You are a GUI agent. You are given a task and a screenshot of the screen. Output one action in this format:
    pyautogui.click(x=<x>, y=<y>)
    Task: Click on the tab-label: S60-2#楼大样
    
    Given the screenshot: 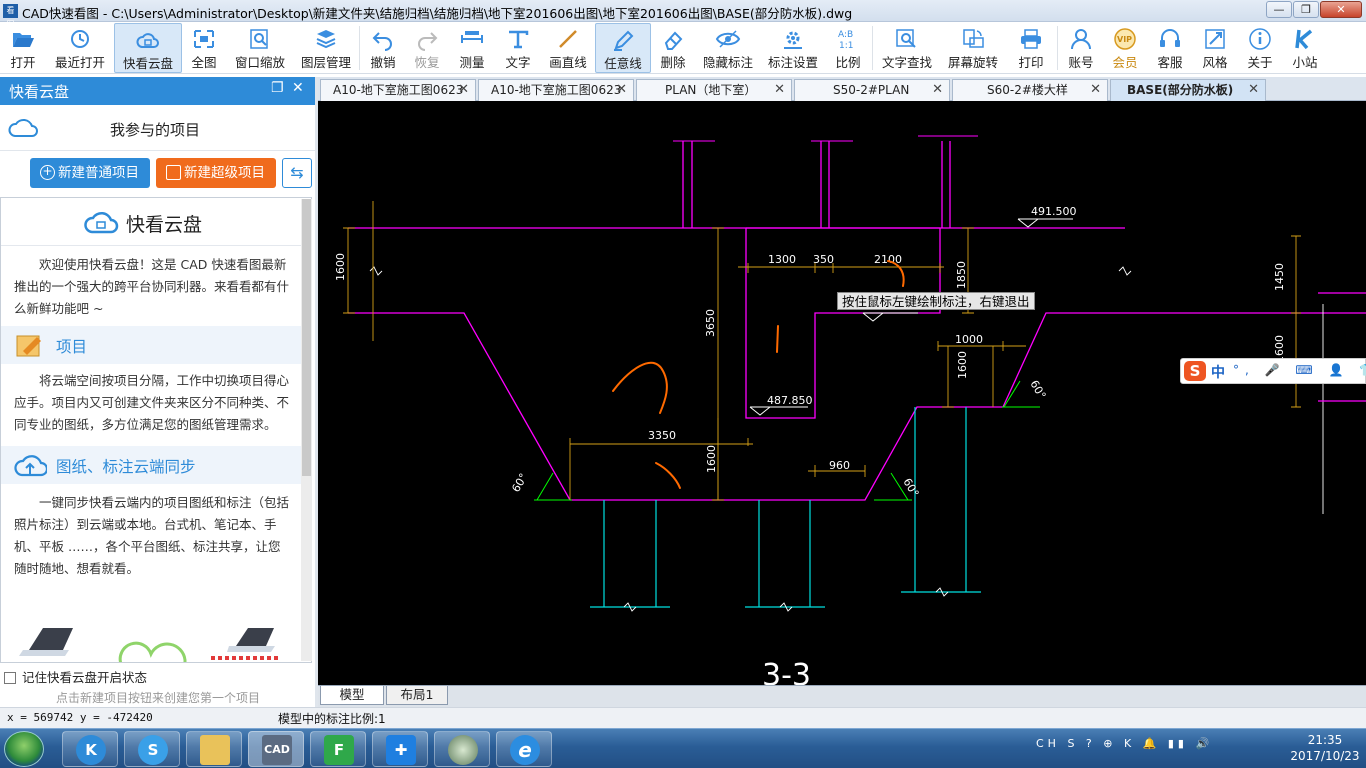 What is the action you would take?
    pyautogui.click(x=1027, y=90)
    